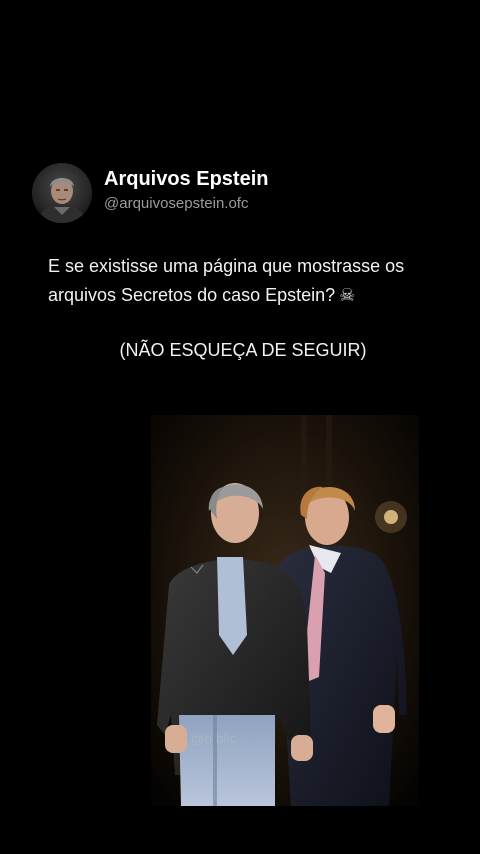 The height and width of the screenshot is (854, 480). What do you see at coordinates (150, 193) in the screenshot?
I see `post-header: Arquivos Epstein @arquivosepstein.ofc` at bounding box center [150, 193].